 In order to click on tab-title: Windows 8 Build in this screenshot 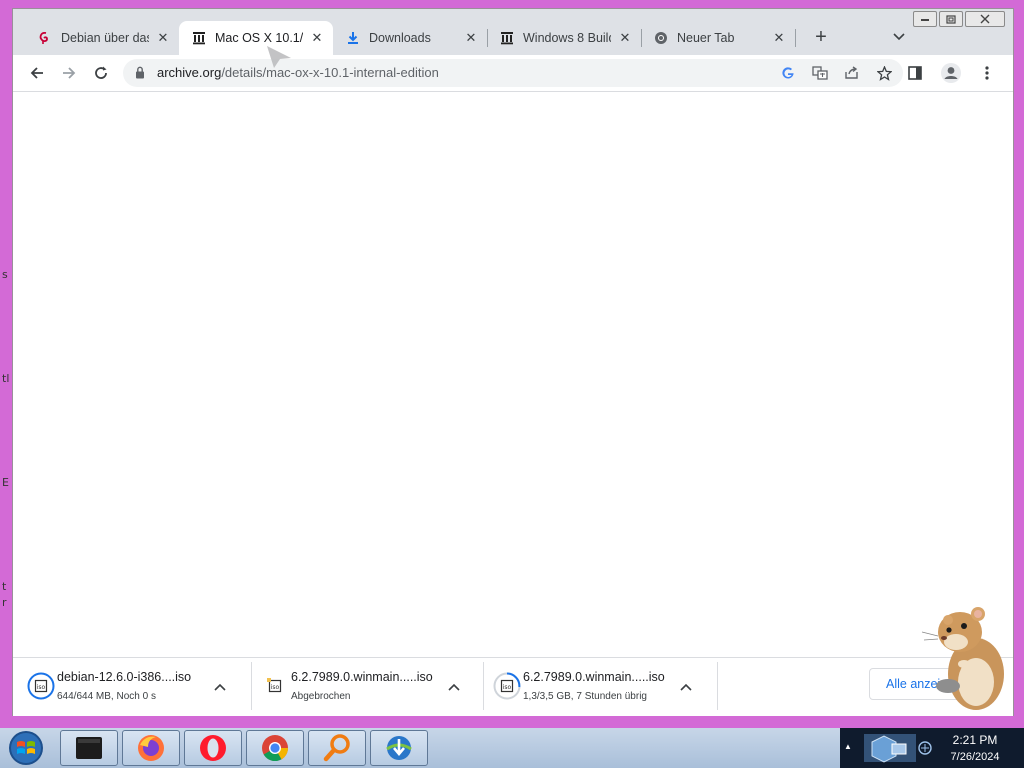, I will do `click(567, 38)`.